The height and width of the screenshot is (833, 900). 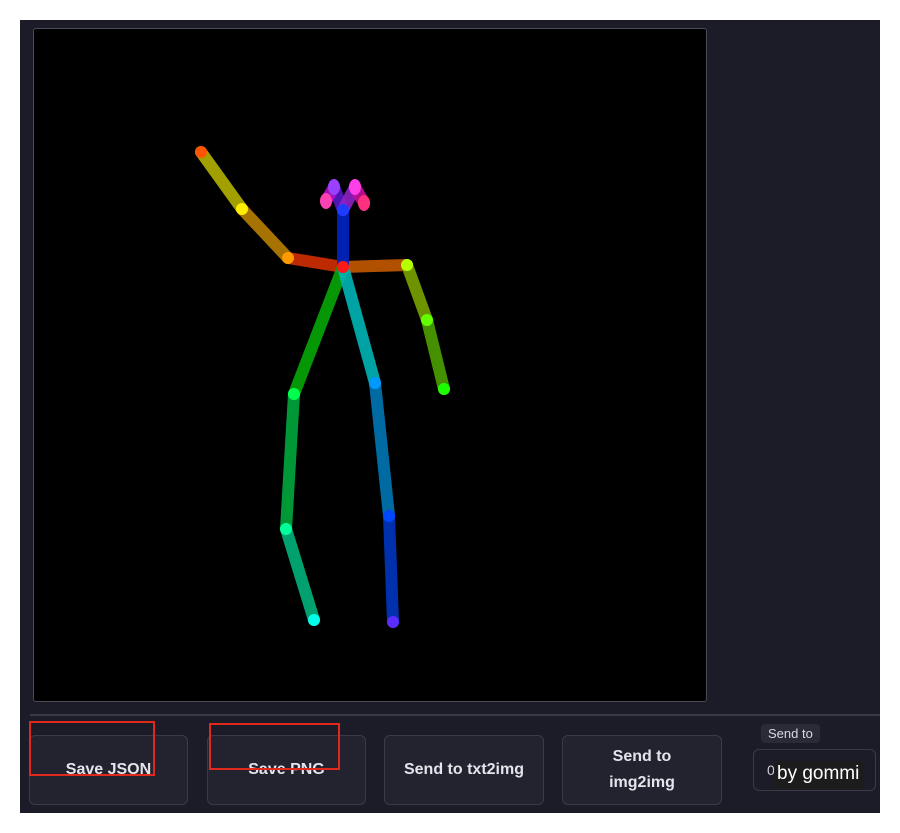 What do you see at coordinates (391, 569) in the screenshot?
I see `bone-lknee-lank` at bounding box center [391, 569].